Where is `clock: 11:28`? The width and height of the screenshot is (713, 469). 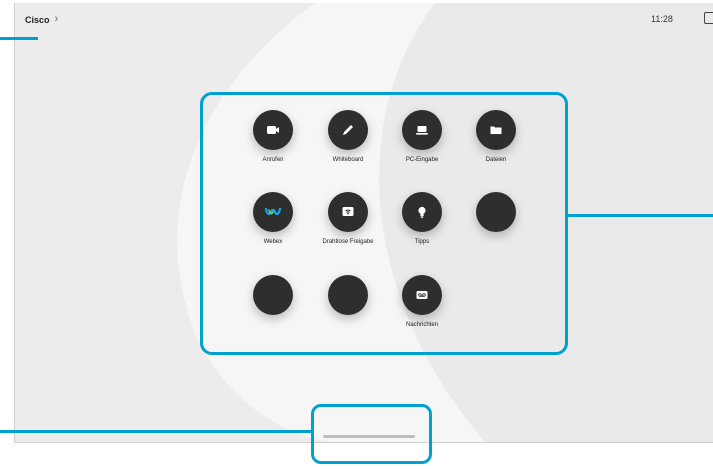 clock: 11:28 is located at coordinates (662, 19).